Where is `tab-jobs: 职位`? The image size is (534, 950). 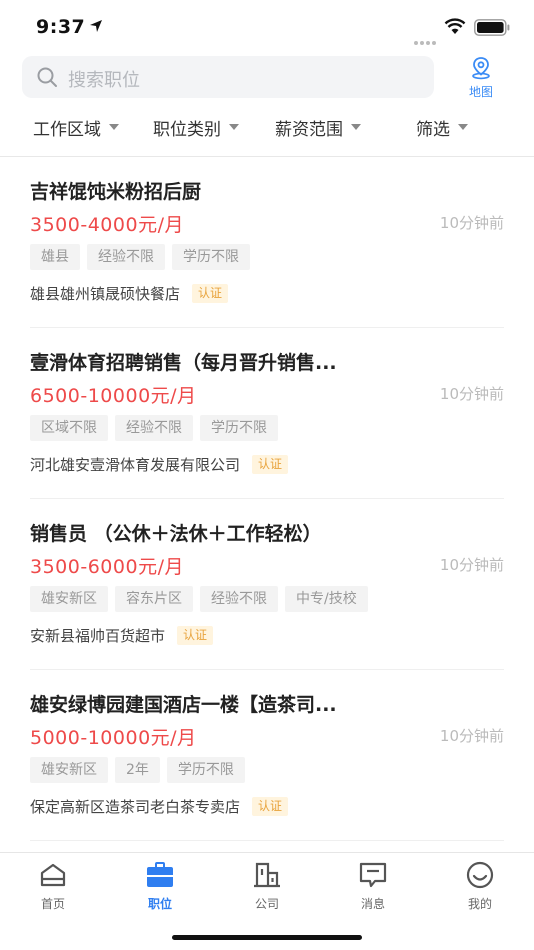
tab-jobs: 职位 is located at coordinates (160, 888).